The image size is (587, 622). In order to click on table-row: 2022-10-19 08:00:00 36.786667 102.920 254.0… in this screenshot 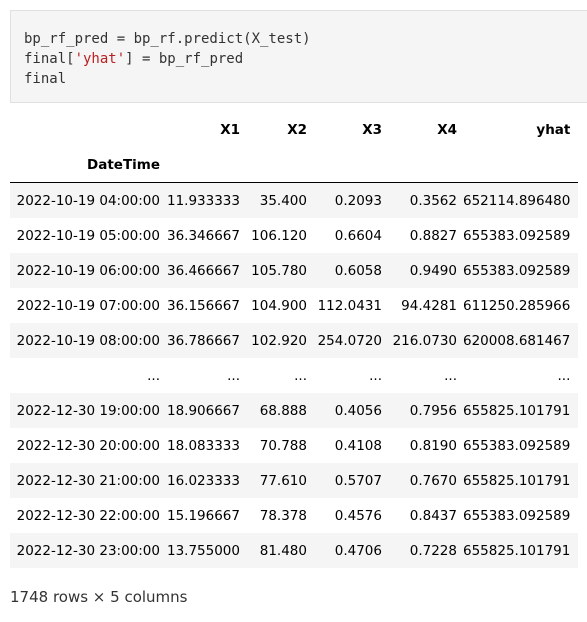, I will do `click(294, 340)`.